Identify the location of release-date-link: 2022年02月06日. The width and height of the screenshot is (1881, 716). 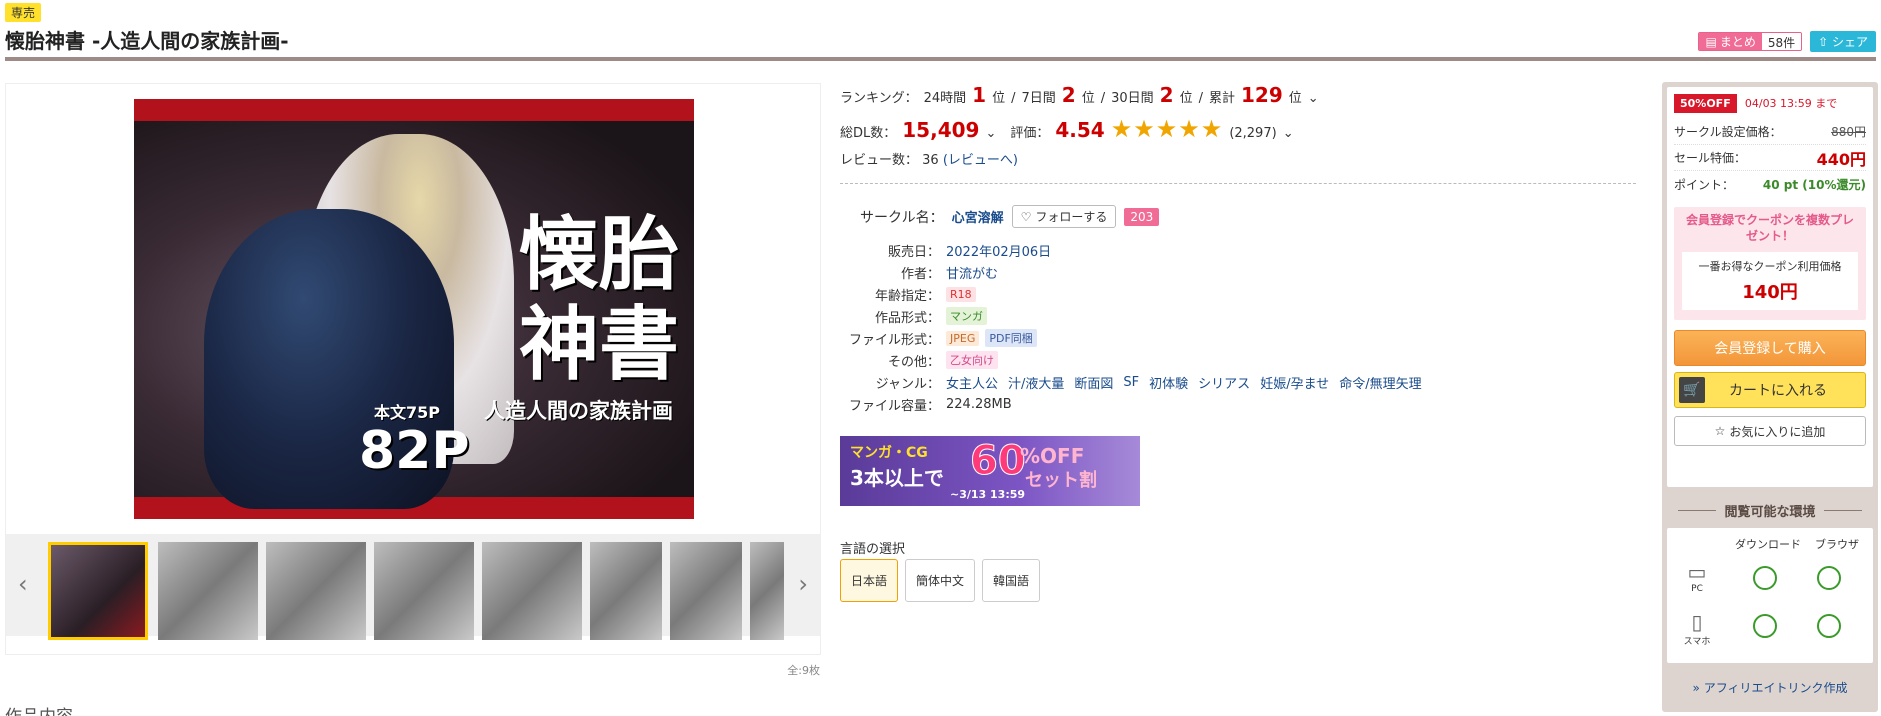
(998, 250).